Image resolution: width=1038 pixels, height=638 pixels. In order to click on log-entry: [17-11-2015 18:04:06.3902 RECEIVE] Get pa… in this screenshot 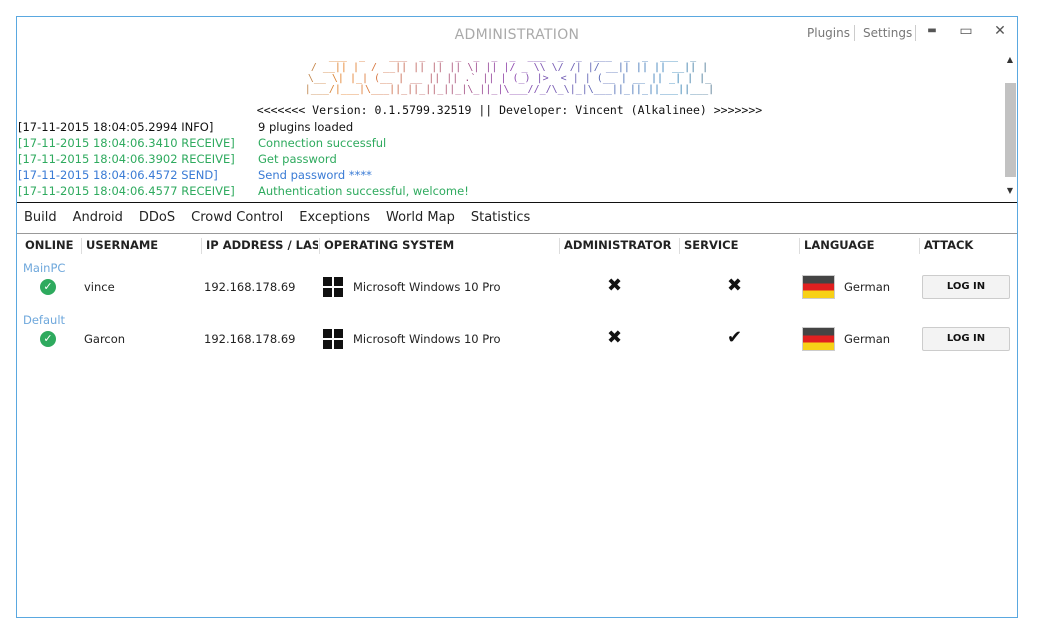, I will do `click(243, 159)`.